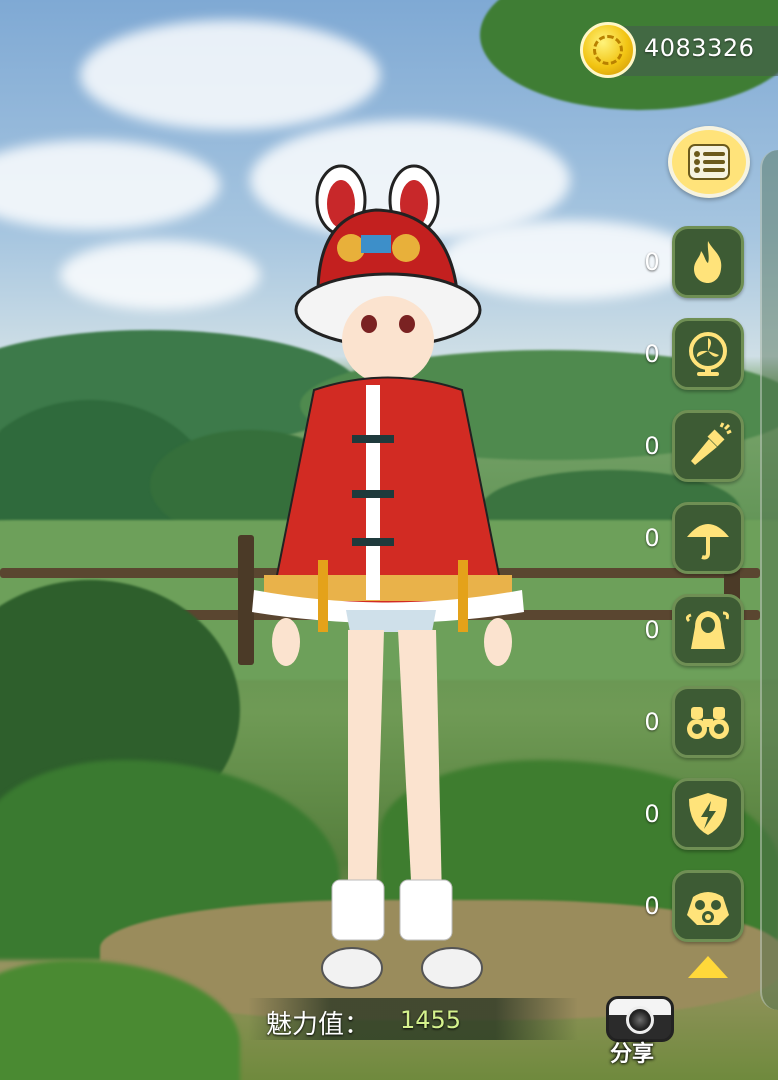 The height and width of the screenshot is (1080, 778). What do you see at coordinates (711, 443) in the screenshot?
I see `flashlight-icon` at bounding box center [711, 443].